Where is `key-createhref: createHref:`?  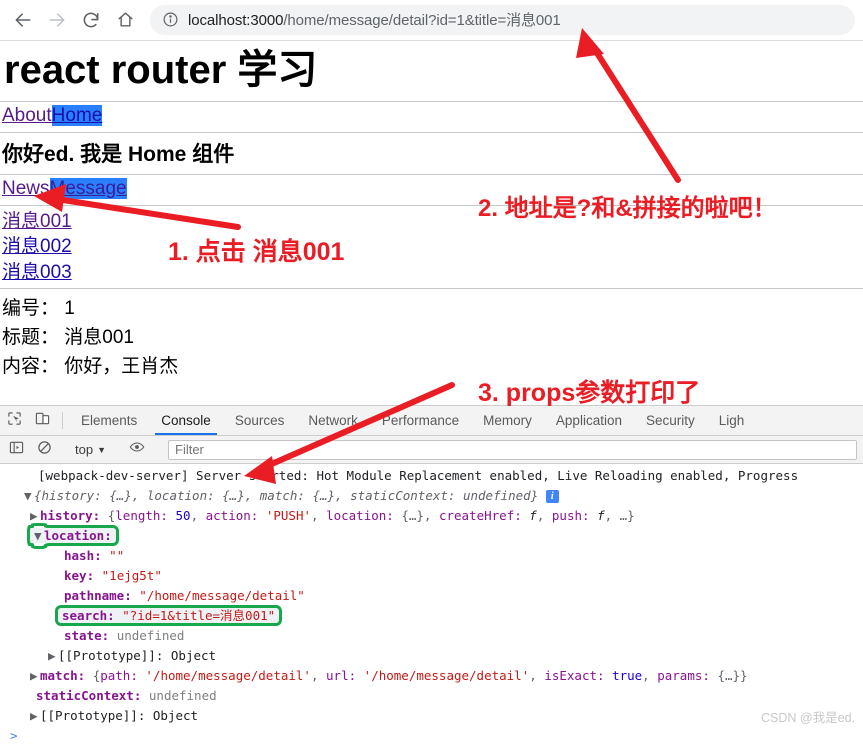
key-createhref: createHref: is located at coordinates (480, 515).